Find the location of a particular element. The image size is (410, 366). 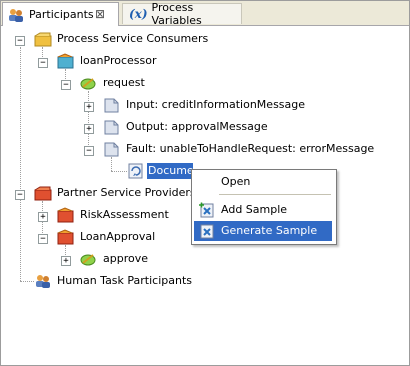

participants-icon is located at coordinates (16, 15).